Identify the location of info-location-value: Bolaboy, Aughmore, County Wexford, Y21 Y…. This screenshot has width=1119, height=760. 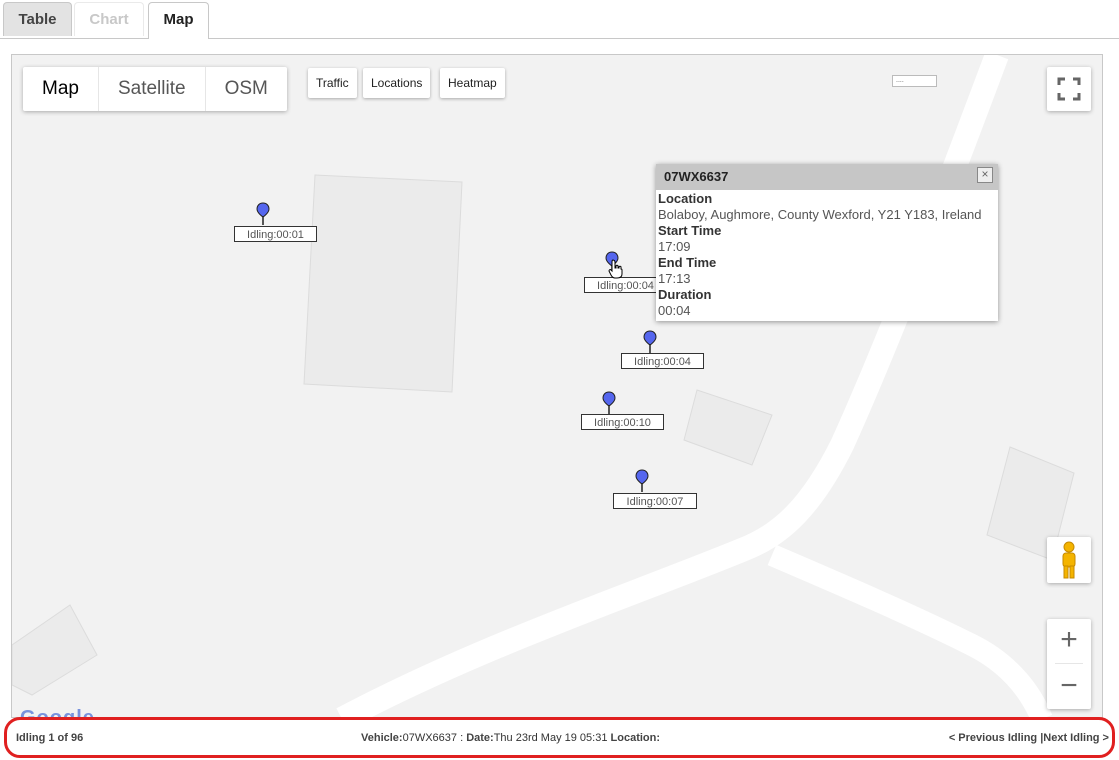
(820, 214).